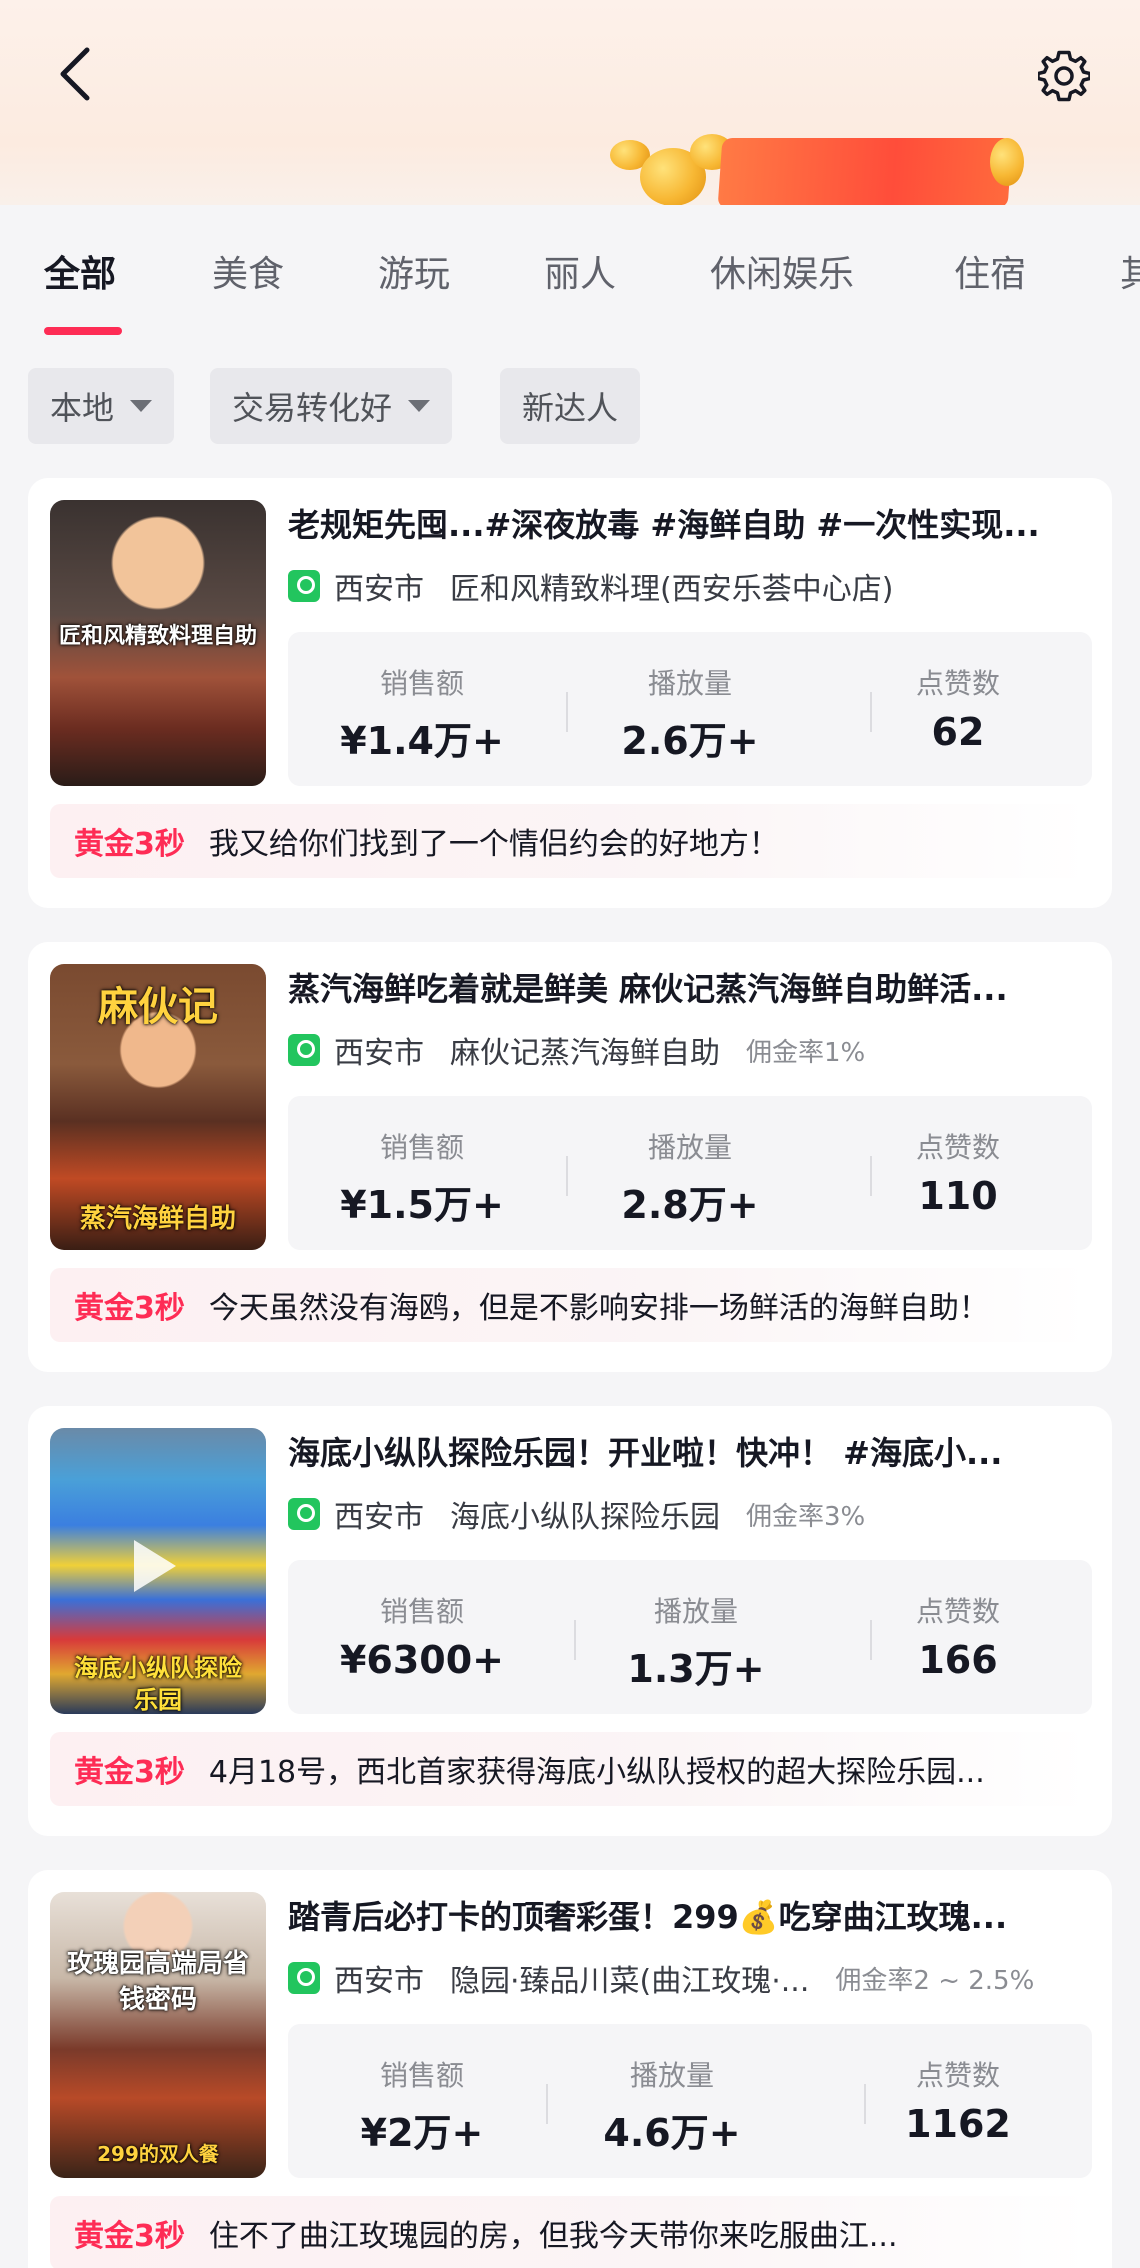 The height and width of the screenshot is (2268, 1140). What do you see at coordinates (690, 1205) in the screenshot?
I see `stat-value: 2.8万+` at bounding box center [690, 1205].